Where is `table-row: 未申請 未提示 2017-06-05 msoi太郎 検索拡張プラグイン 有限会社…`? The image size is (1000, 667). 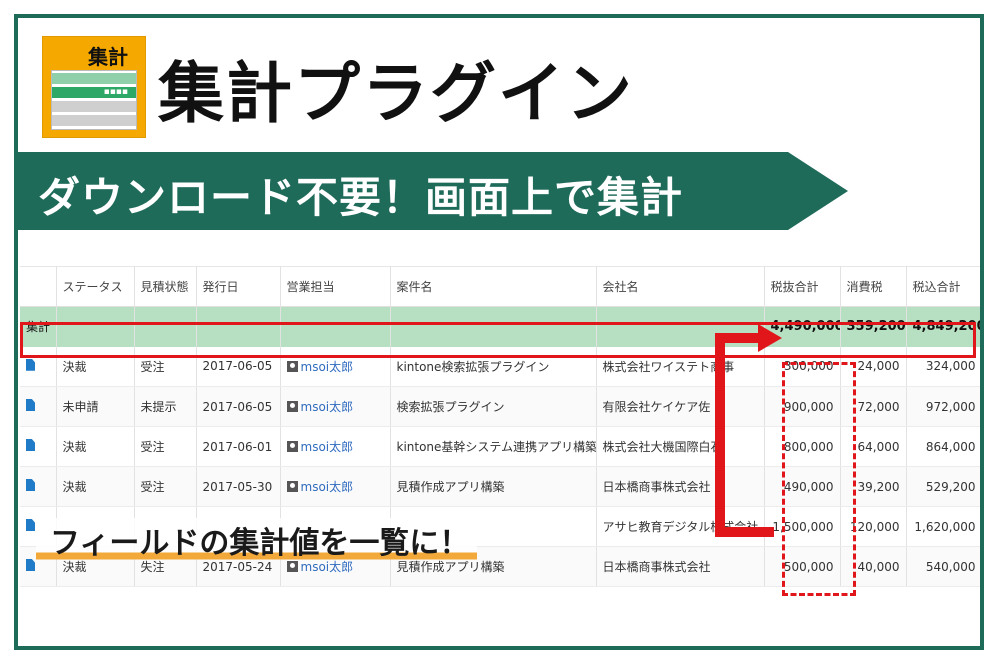 table-row: 未申請 未提示 2017-06-05 msoi太郎 検索拡張プラグイン 有限会社… is located at coordinates (500, 406).